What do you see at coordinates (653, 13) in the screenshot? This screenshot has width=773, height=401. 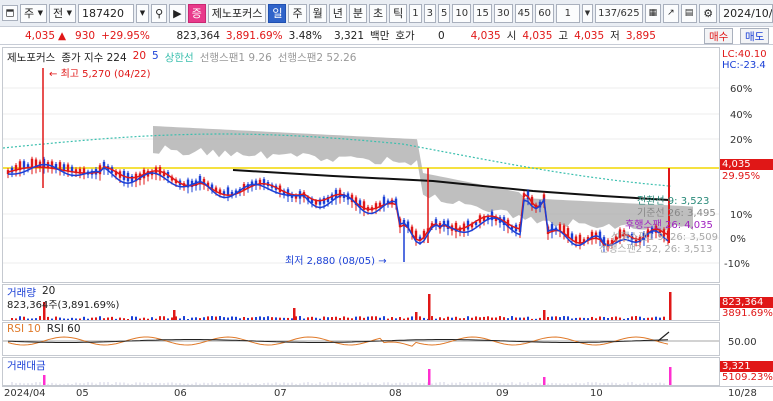 I see `compare-button: ▦` at bounding box center [653, 13].